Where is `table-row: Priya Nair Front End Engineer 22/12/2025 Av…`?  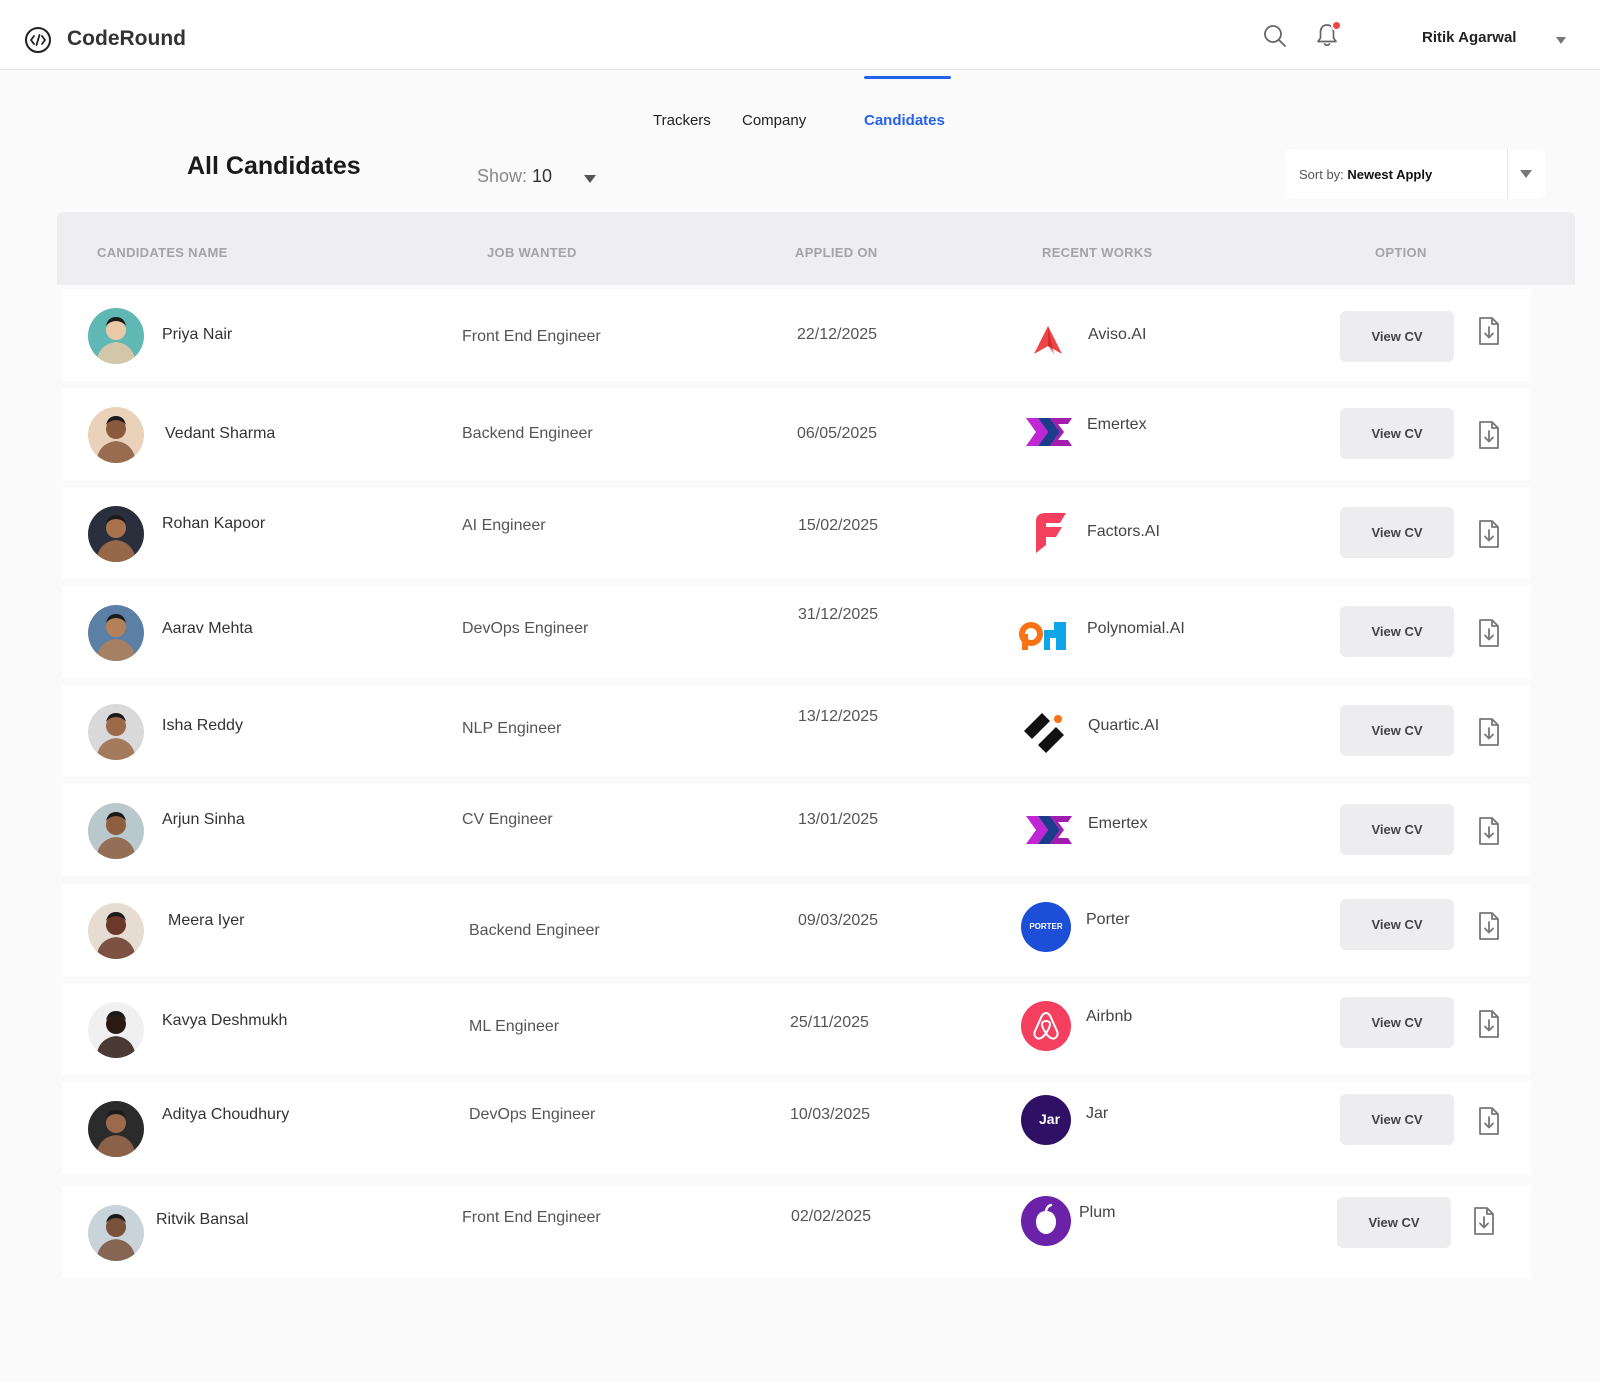 table-row: Priya Nair Front End Engineer 22/12/2025 Av… is located at coordinates (796, 335).